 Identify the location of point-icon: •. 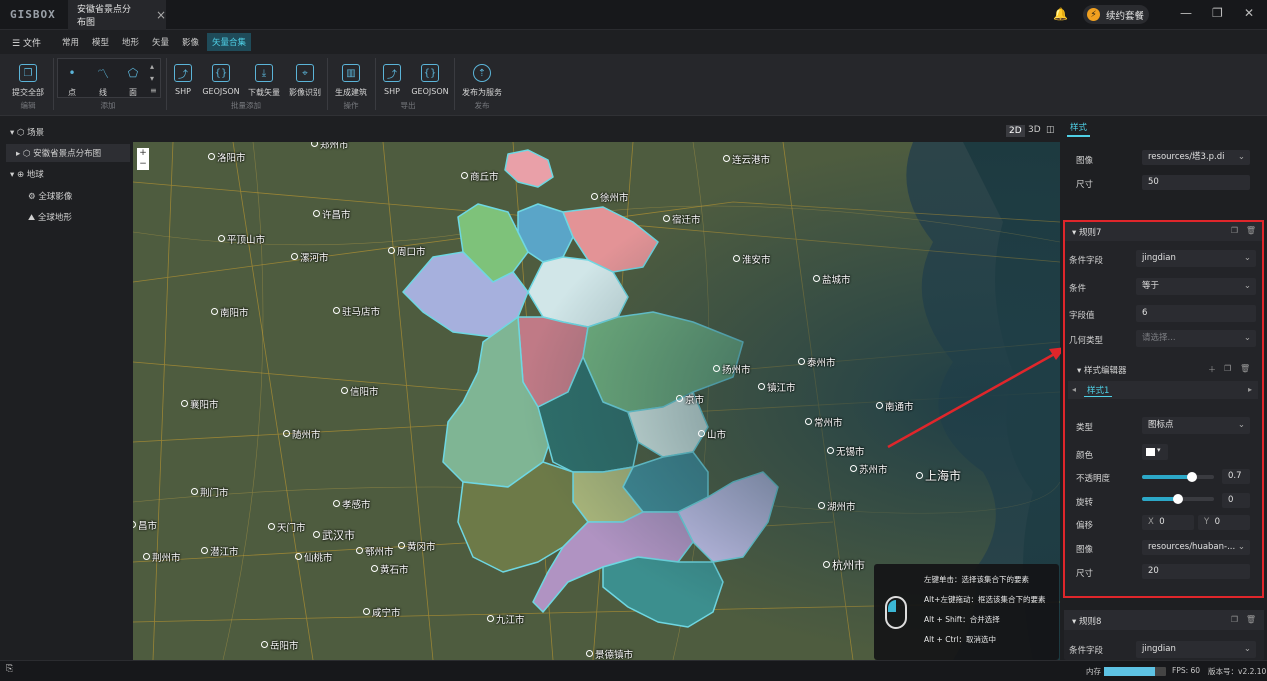
(72, 73).